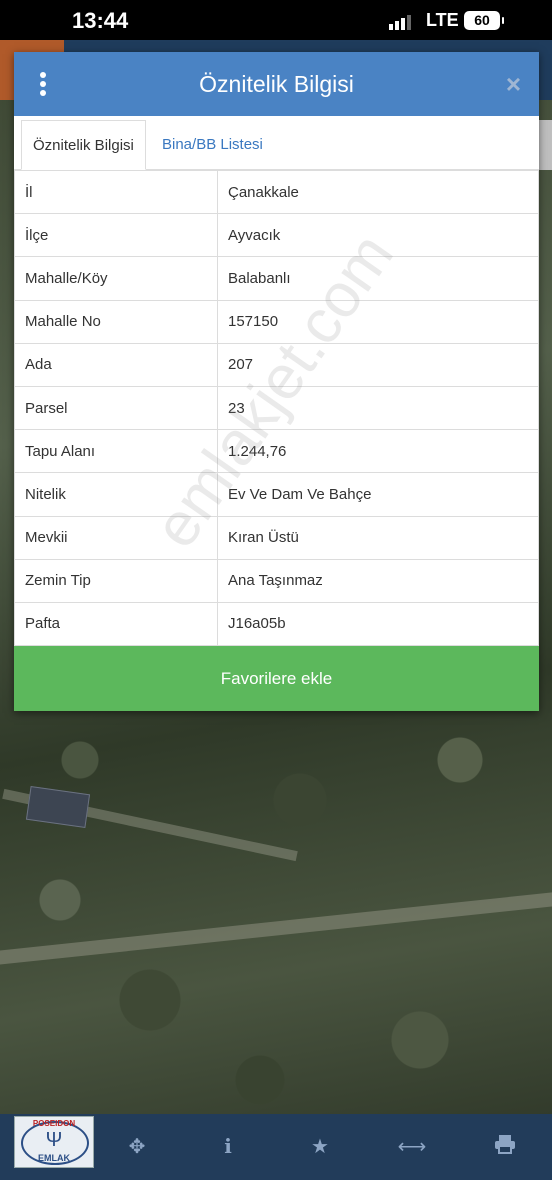  What do you see at coordinates (137, 1147) in the screenshot?
I see `crosshair-icon: ✥` at bounding box center [137, 1147].